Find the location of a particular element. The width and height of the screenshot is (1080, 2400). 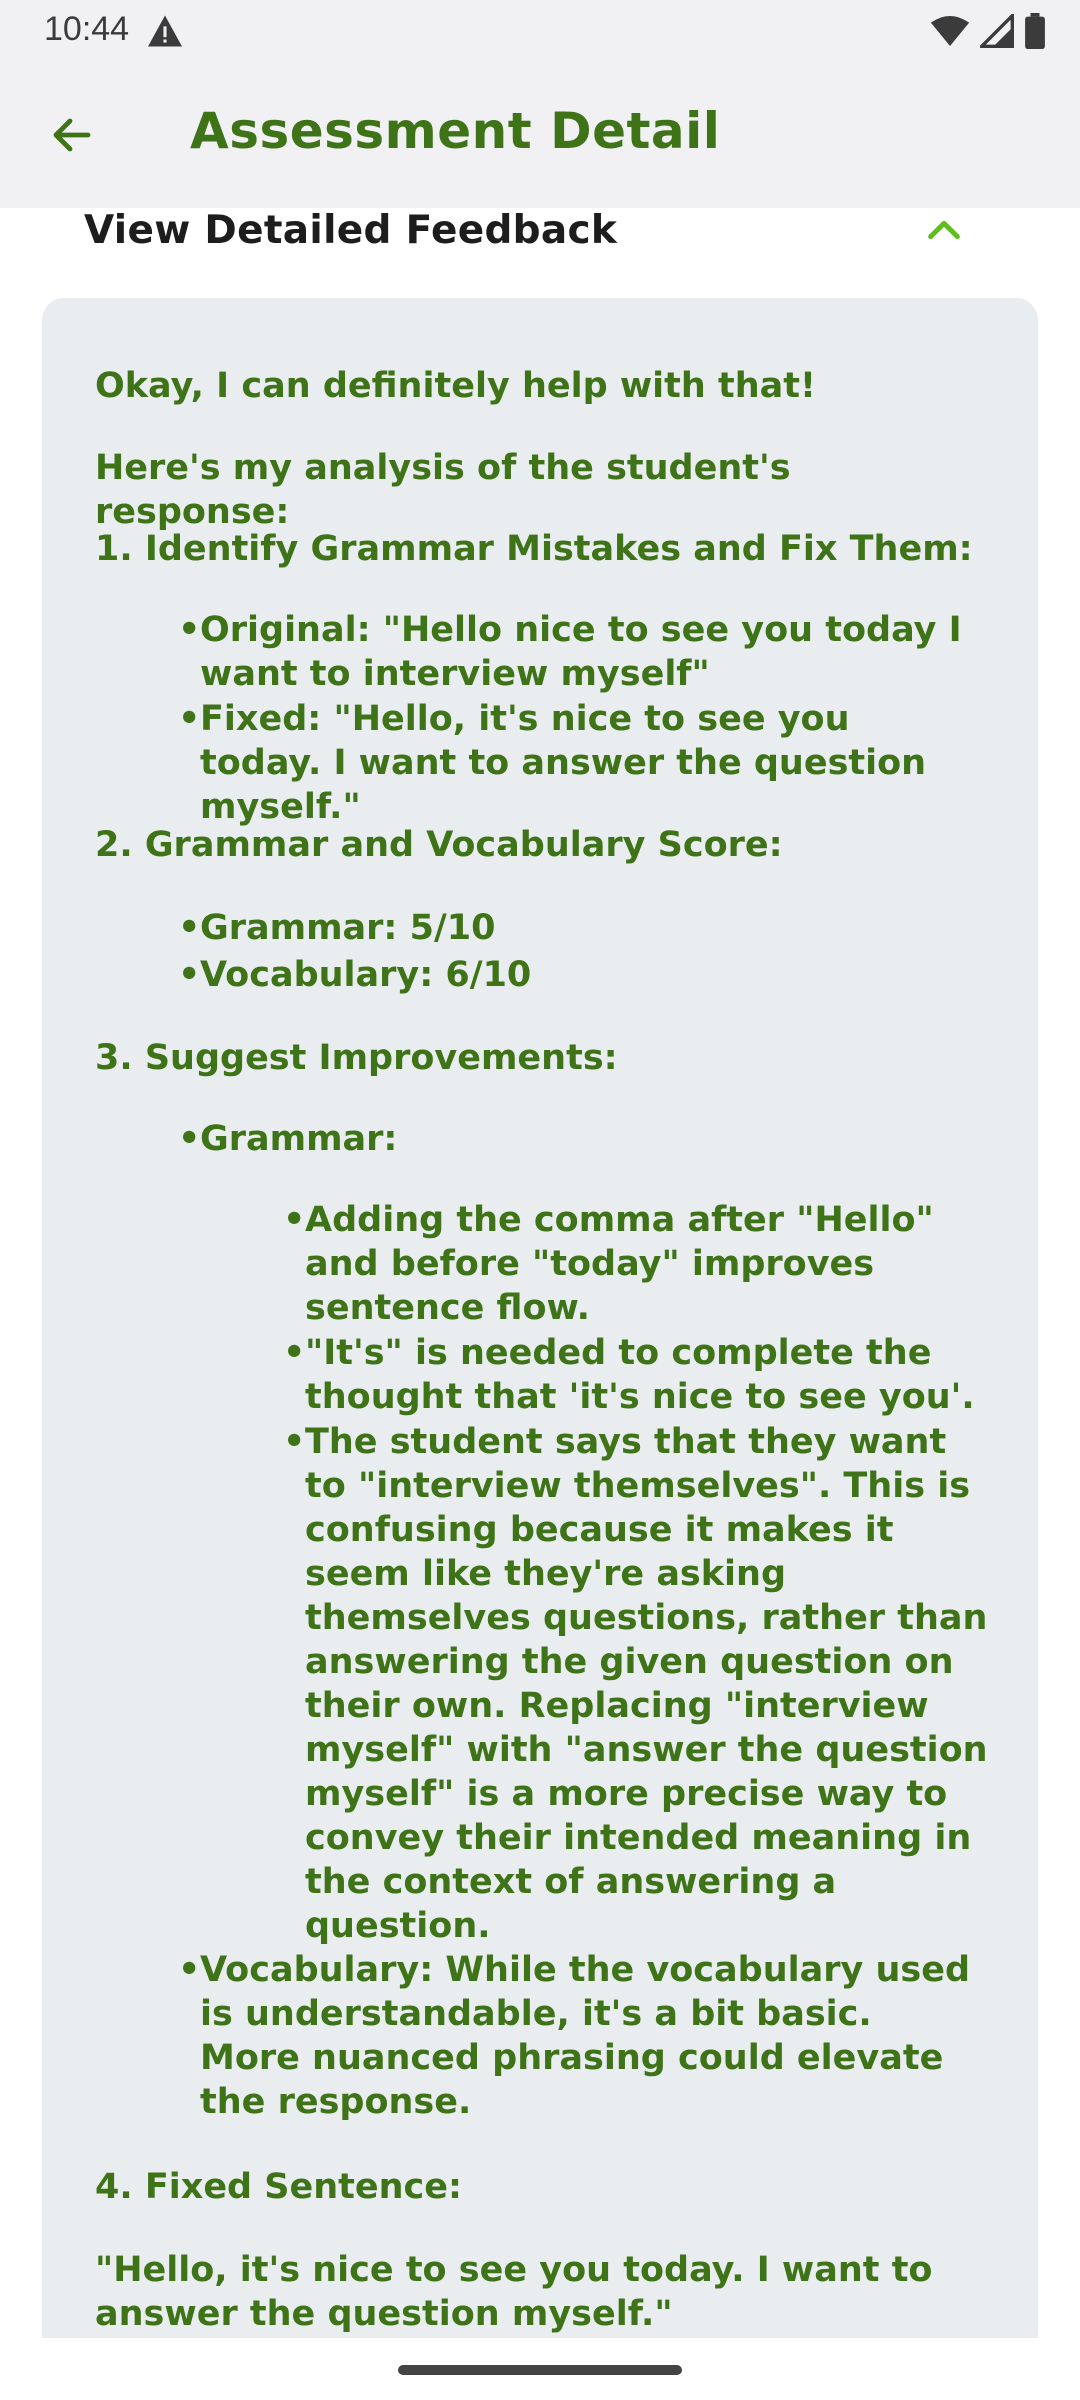

wifi-icon is located at coordinates (950, 31).